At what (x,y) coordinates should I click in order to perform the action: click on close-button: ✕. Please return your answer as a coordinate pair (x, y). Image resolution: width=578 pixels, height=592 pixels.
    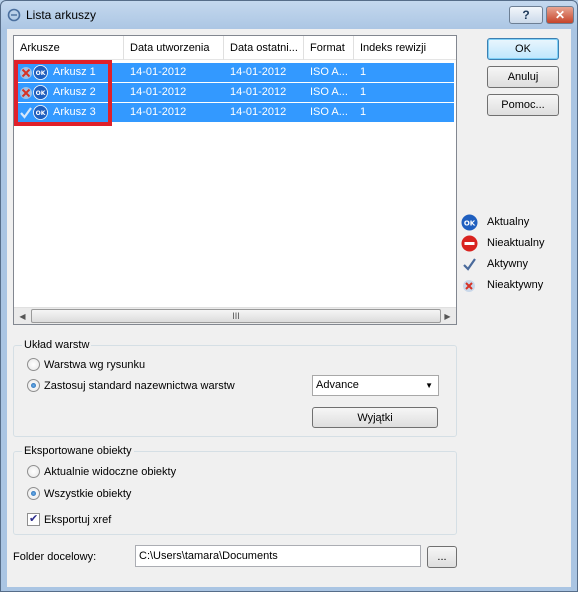
    Looking at the image, I should click on (560, 15).